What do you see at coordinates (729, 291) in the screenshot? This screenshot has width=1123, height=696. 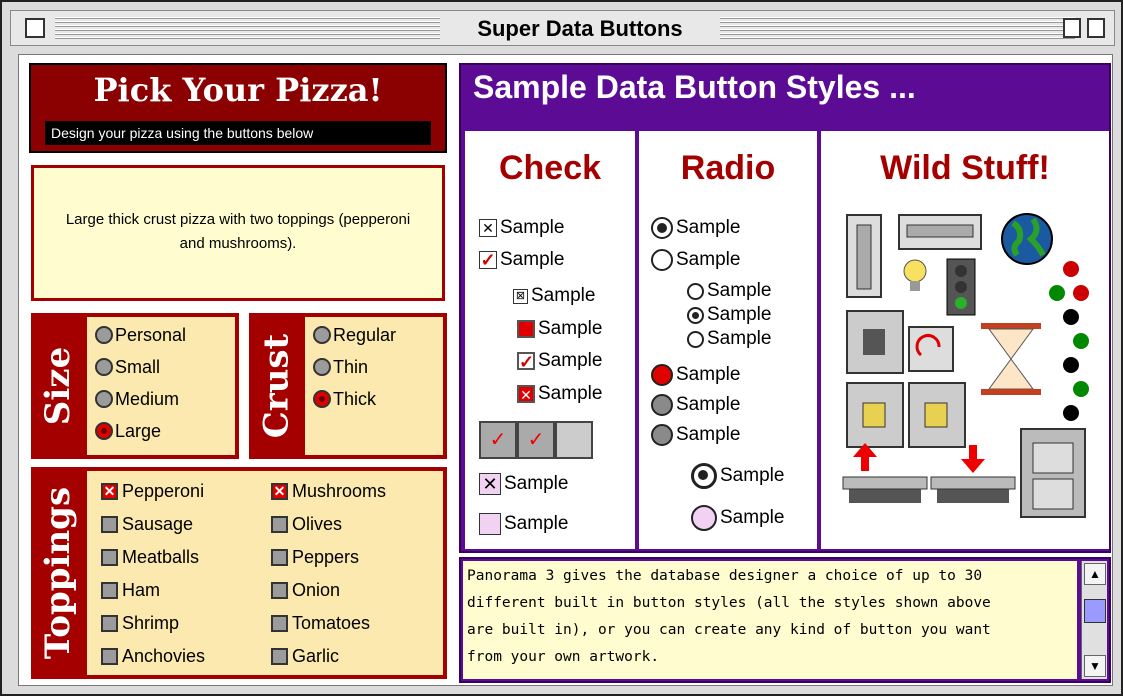 I see `radio-sample-3: Sample` at bounding box center [729, 291].